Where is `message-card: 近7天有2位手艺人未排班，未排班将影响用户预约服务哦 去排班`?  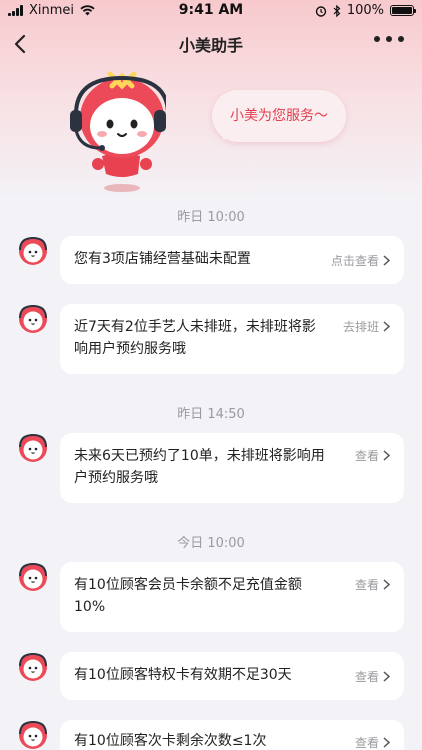
message-card: 近7天有2位手艺人未排班，未排班将影响用户预约服务哦 去排班 is located at coordinates (232, 339).